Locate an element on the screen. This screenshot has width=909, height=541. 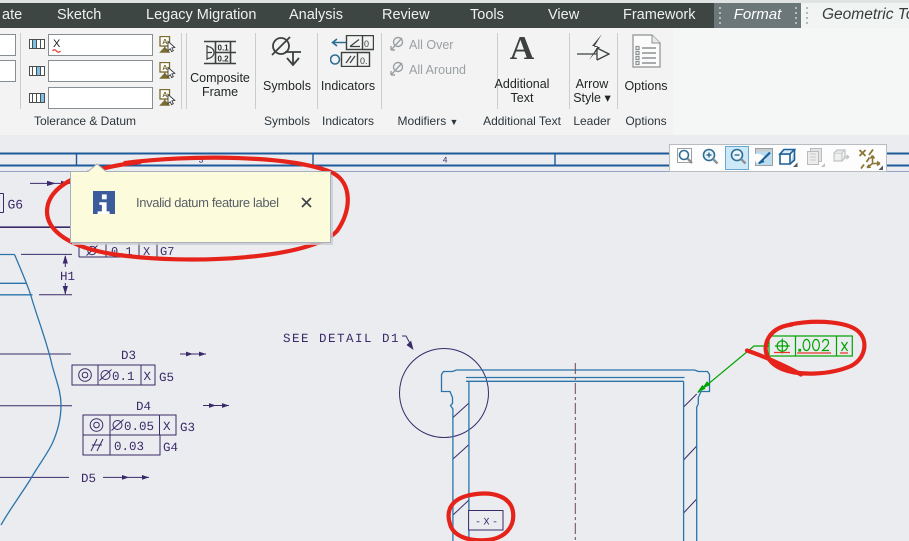
svg-text: H1 is located at coordinates (67, 277).